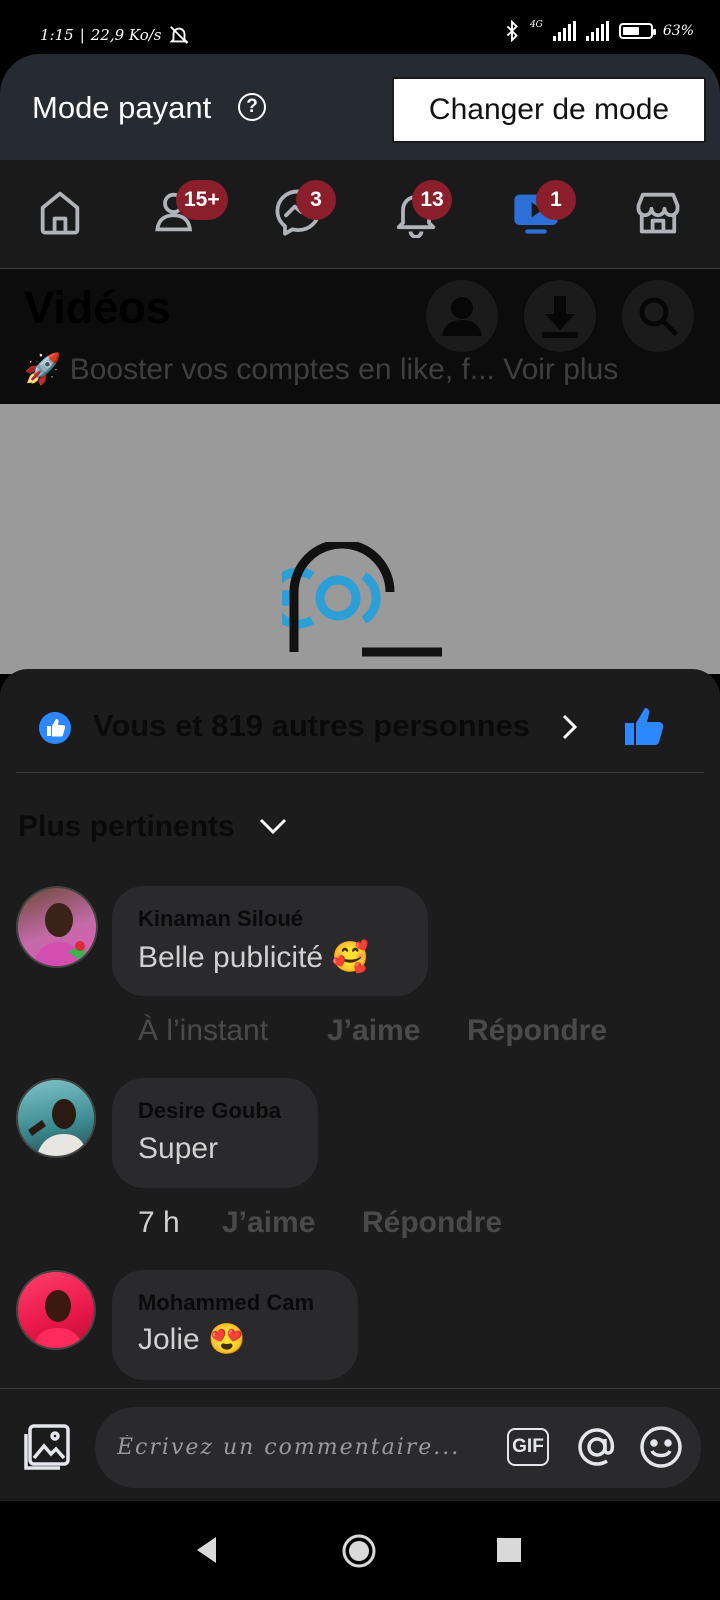 The image size is (720, 1600). I want to click on back-icon, so click(207, 1550).